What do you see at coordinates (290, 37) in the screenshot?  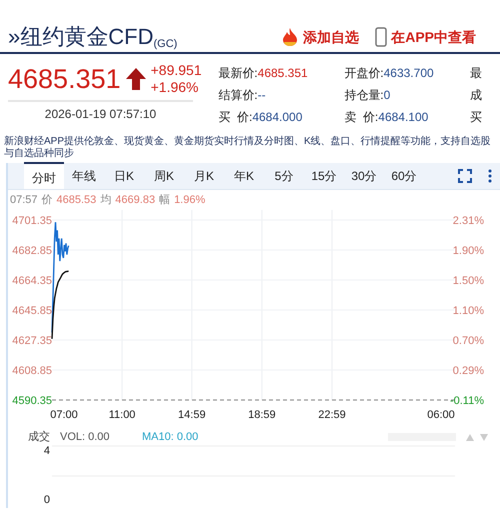 I see `flame-icon` at bounding box center [290, 37].